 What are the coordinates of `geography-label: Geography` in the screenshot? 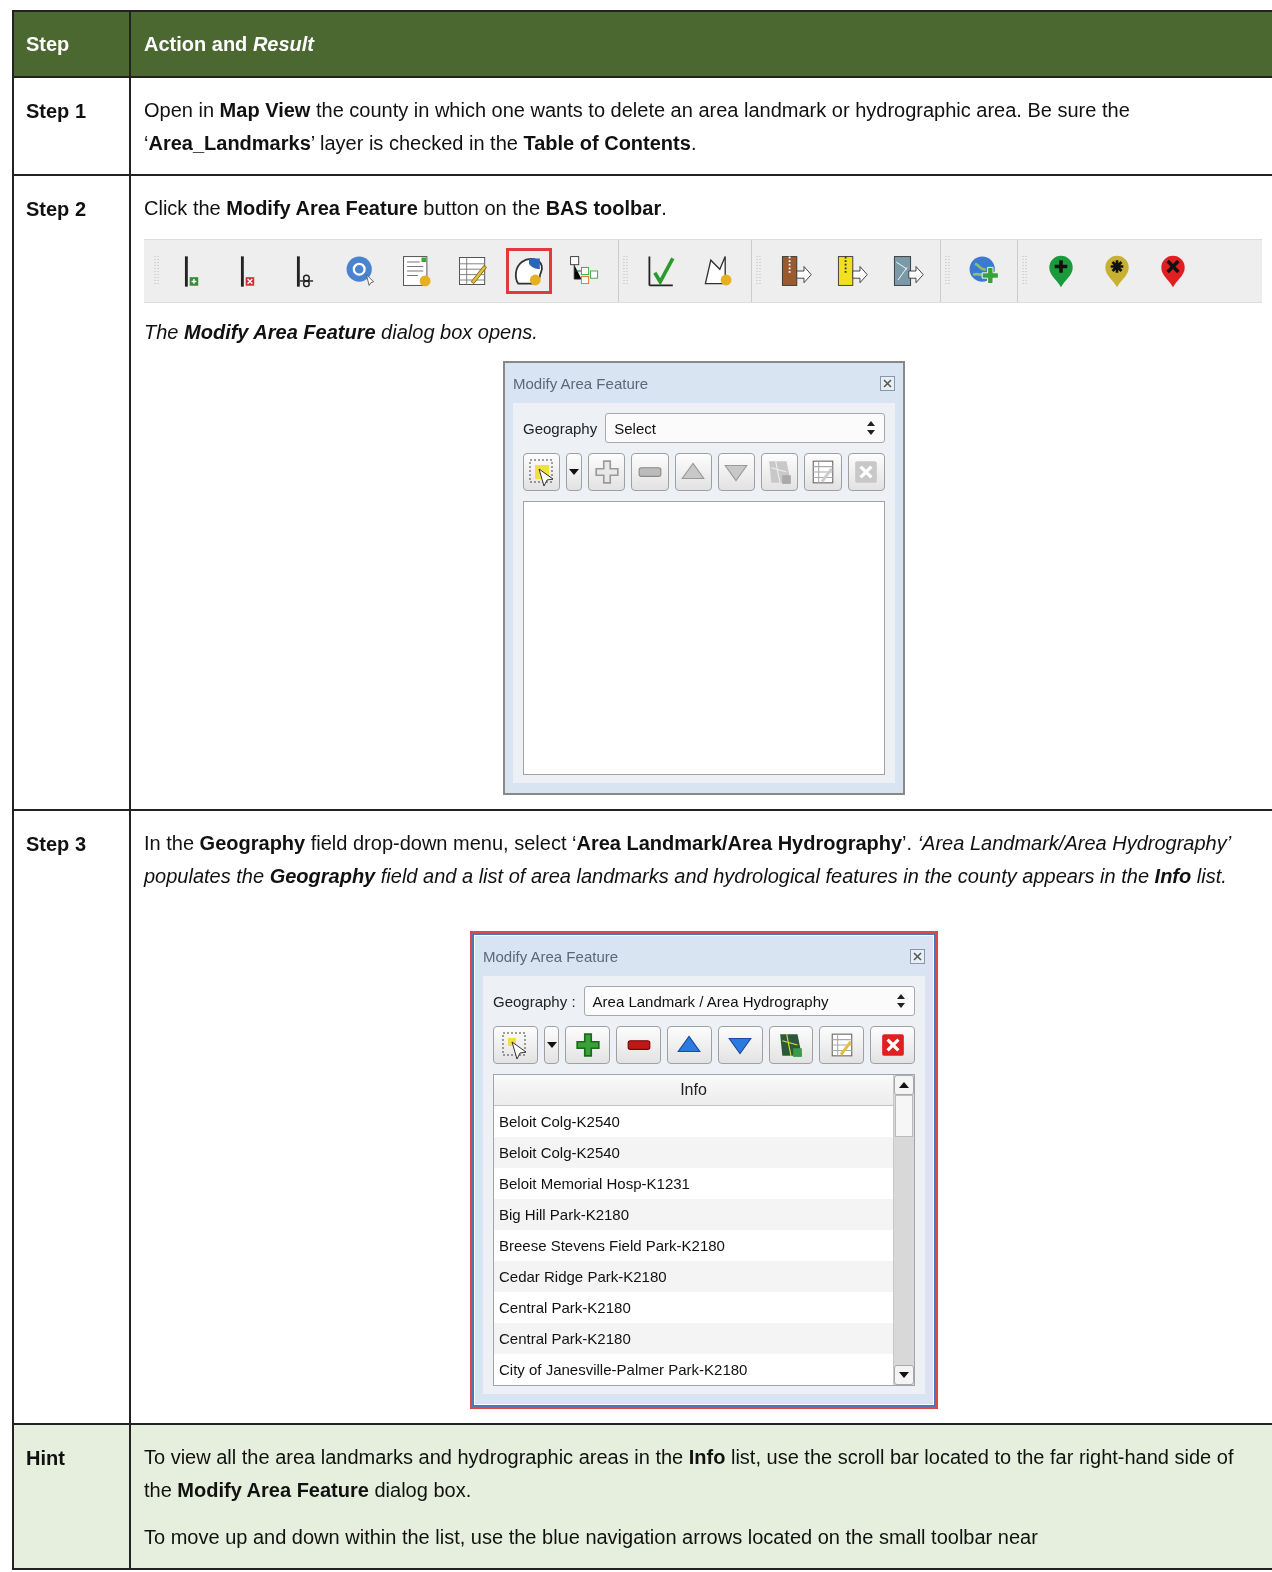 It's located at (560, 428).